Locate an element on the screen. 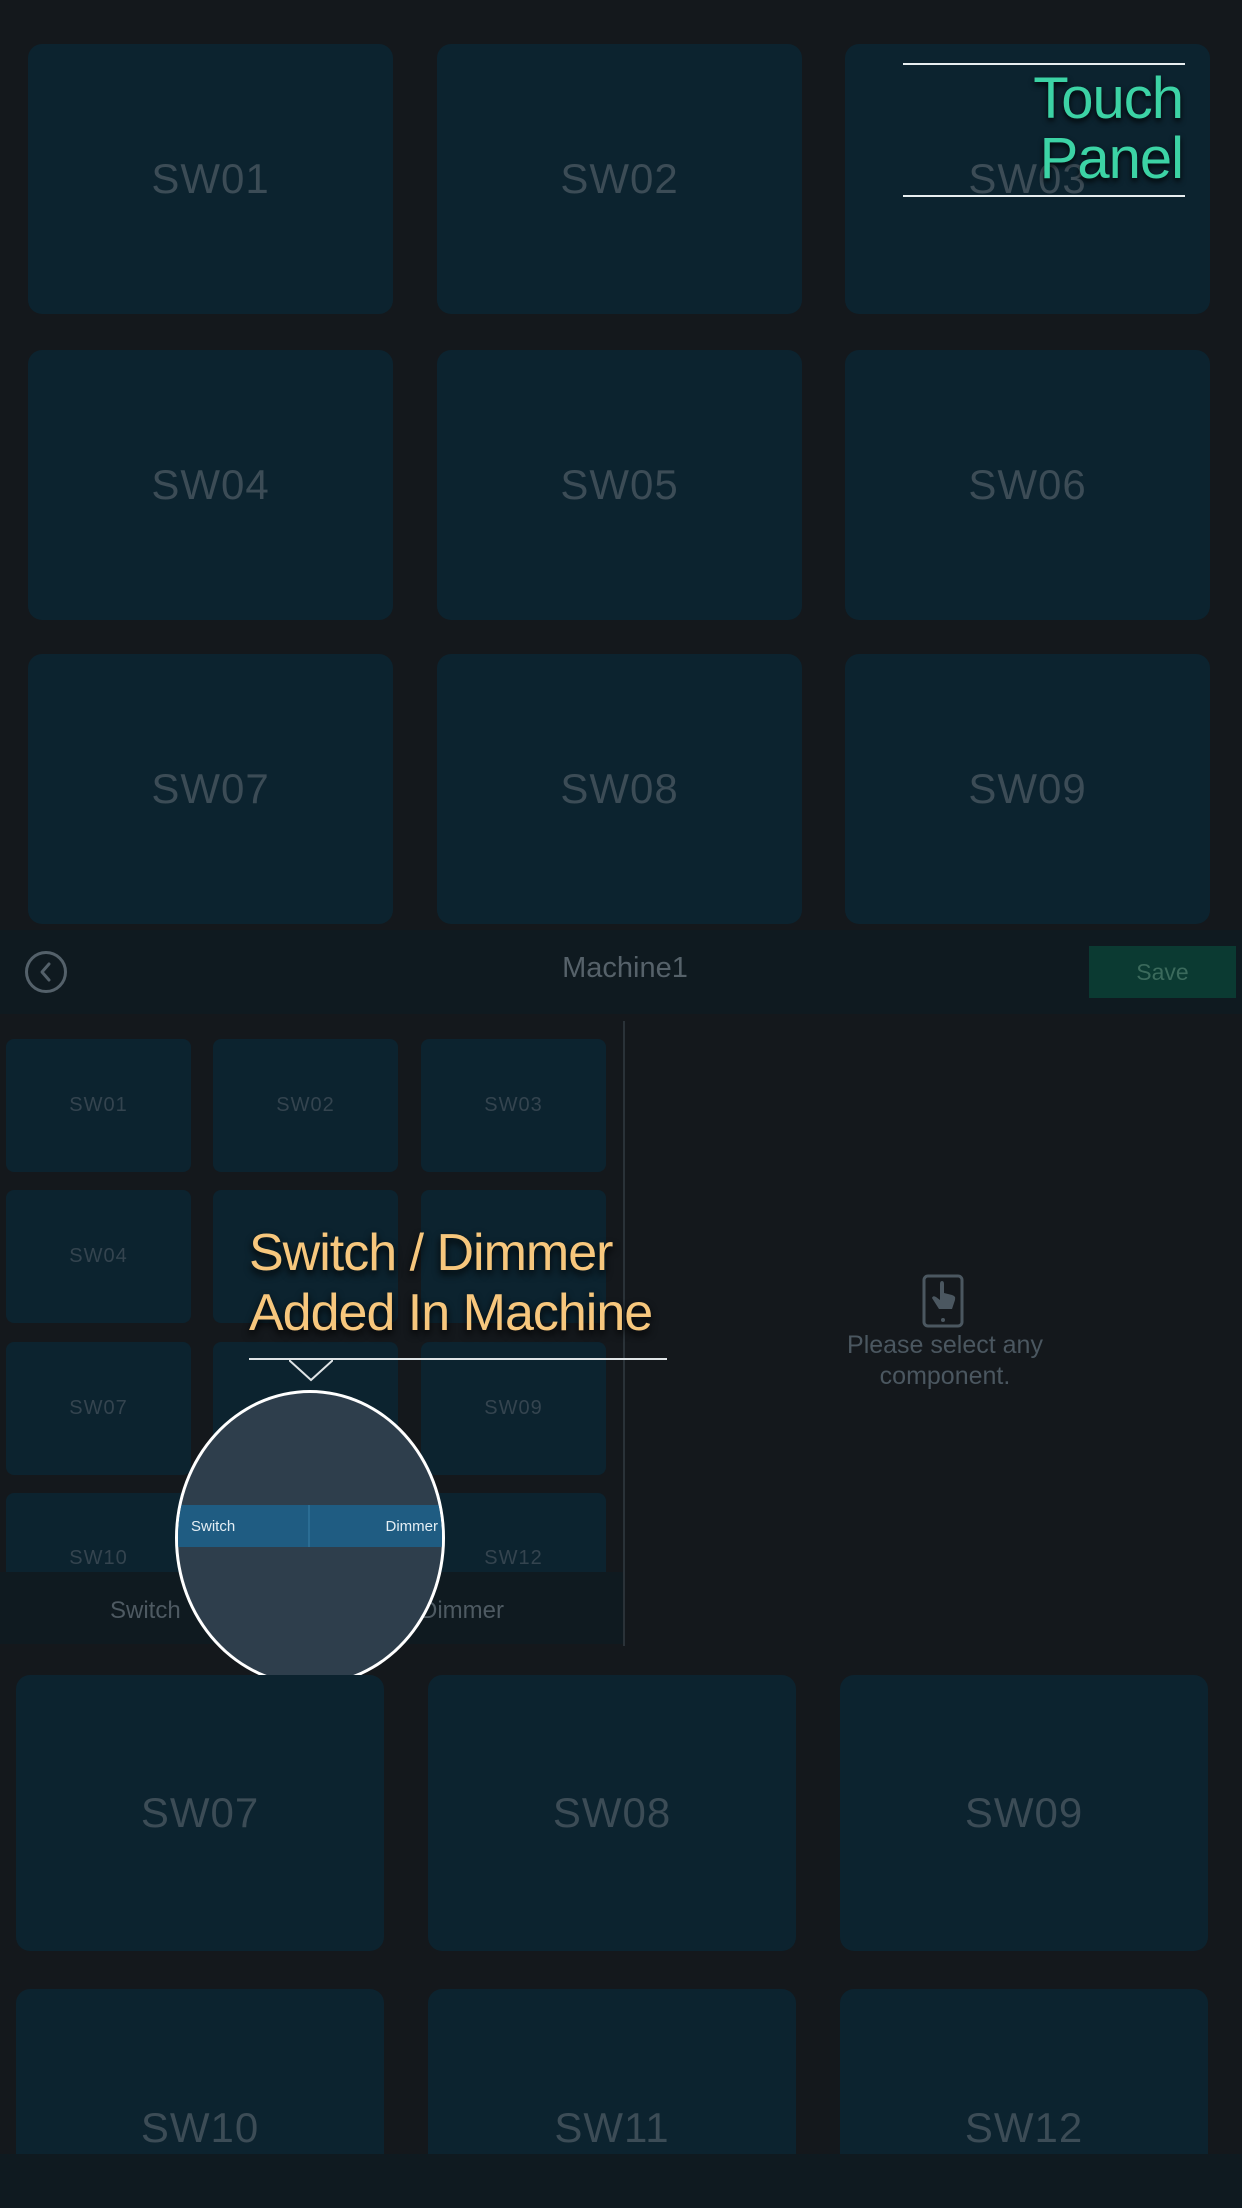 Image resolution: width=1242 pixels, height=2208 pixels. feature-title: Touch Panel is located at coordinates (1044, 130).